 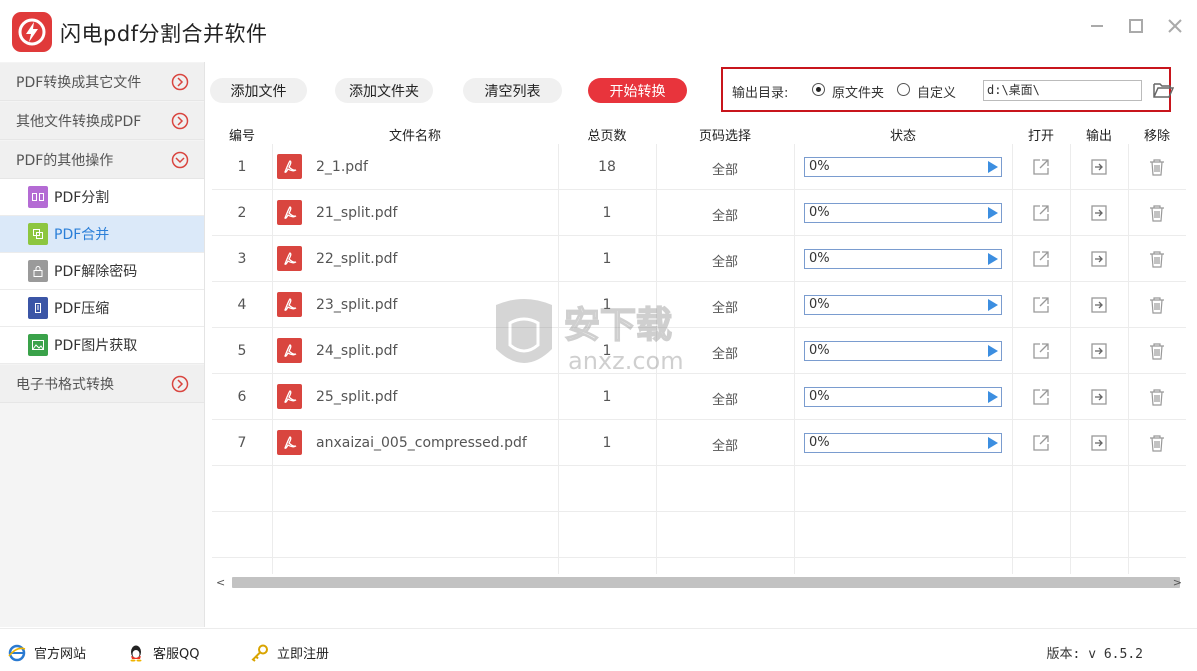 What do you see at coordinates (414, 136) in the screenshot?
I see `header-filename: 文件名称` at bounding box center [414, 136].